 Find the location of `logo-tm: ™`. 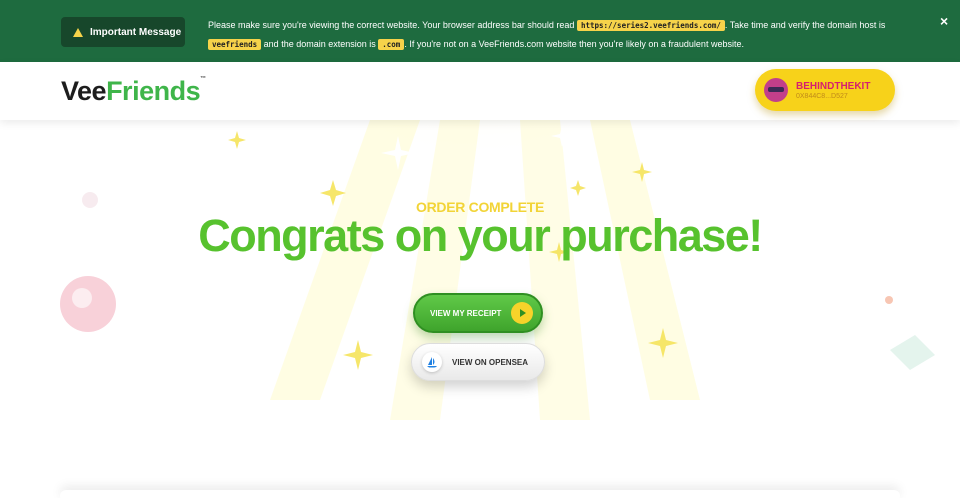

logo-tm: ™ is located at coordinates (203, 79).